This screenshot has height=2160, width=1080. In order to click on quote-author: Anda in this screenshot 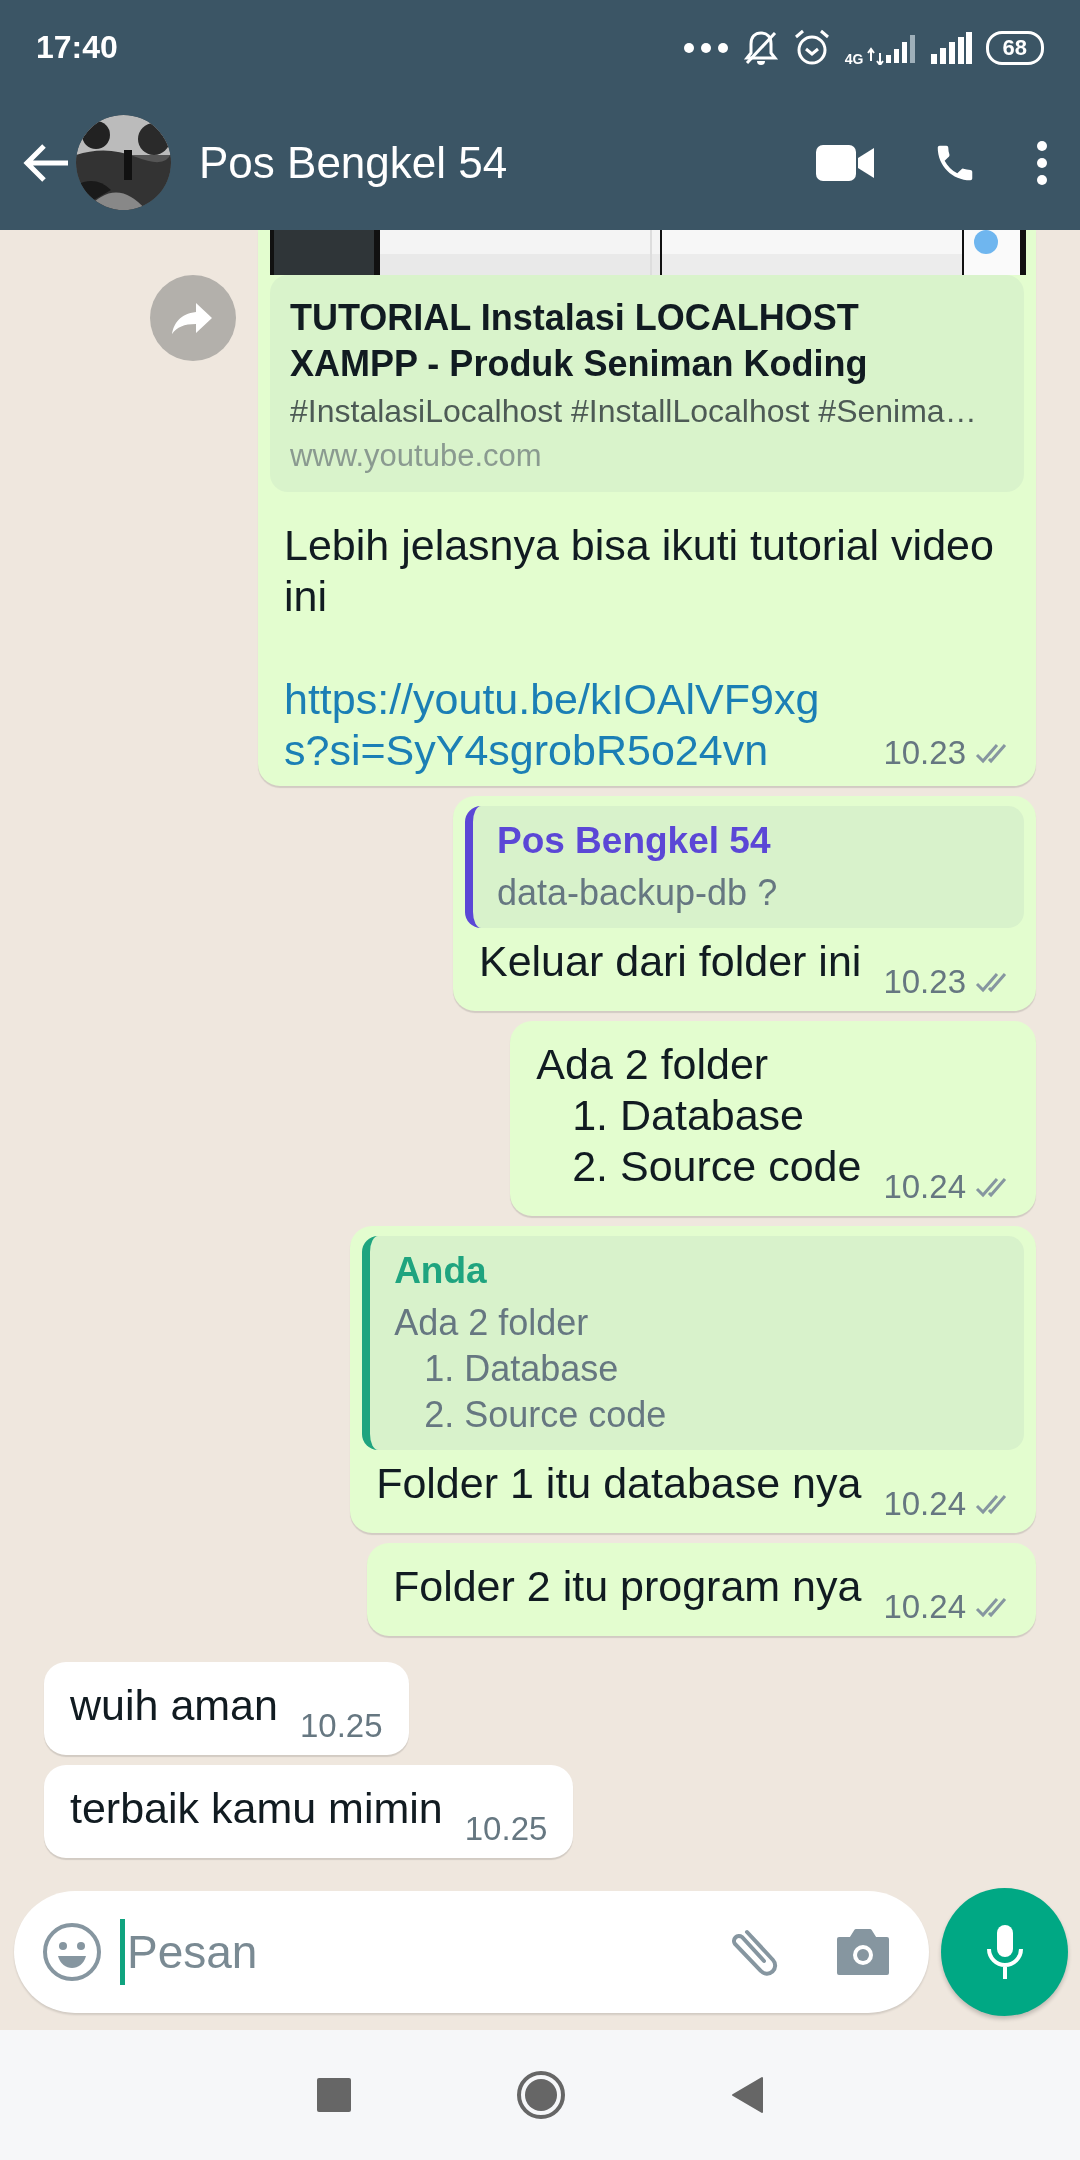, I will do `click(441, 1271)`.